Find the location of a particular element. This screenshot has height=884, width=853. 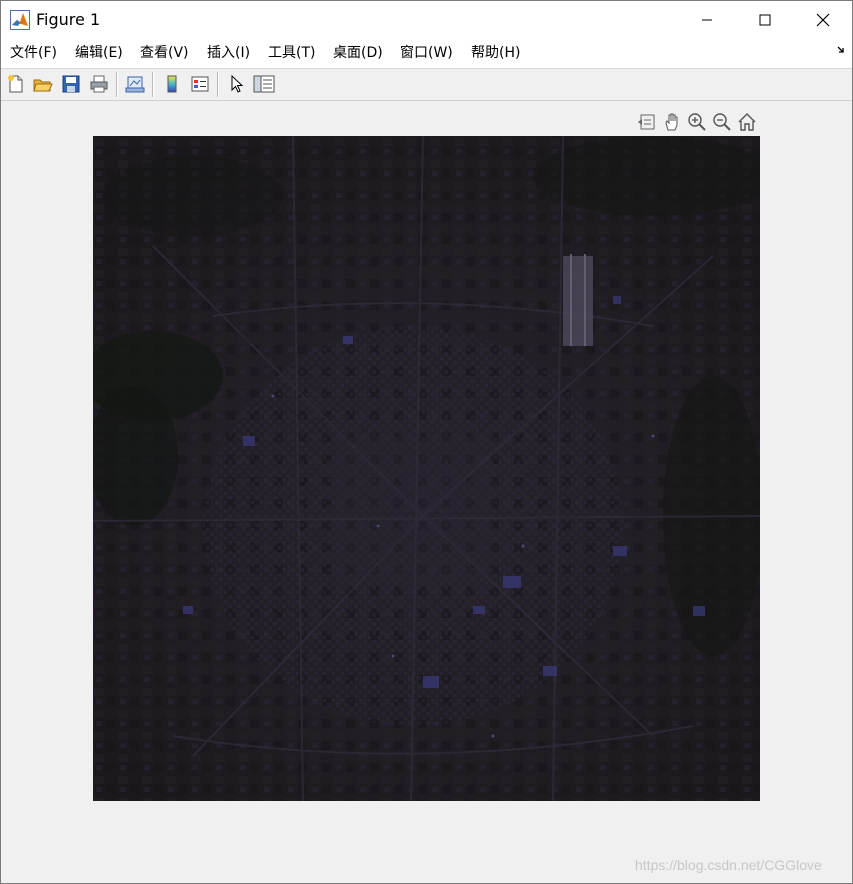

maximize-button is located at coordinates (765, 20).